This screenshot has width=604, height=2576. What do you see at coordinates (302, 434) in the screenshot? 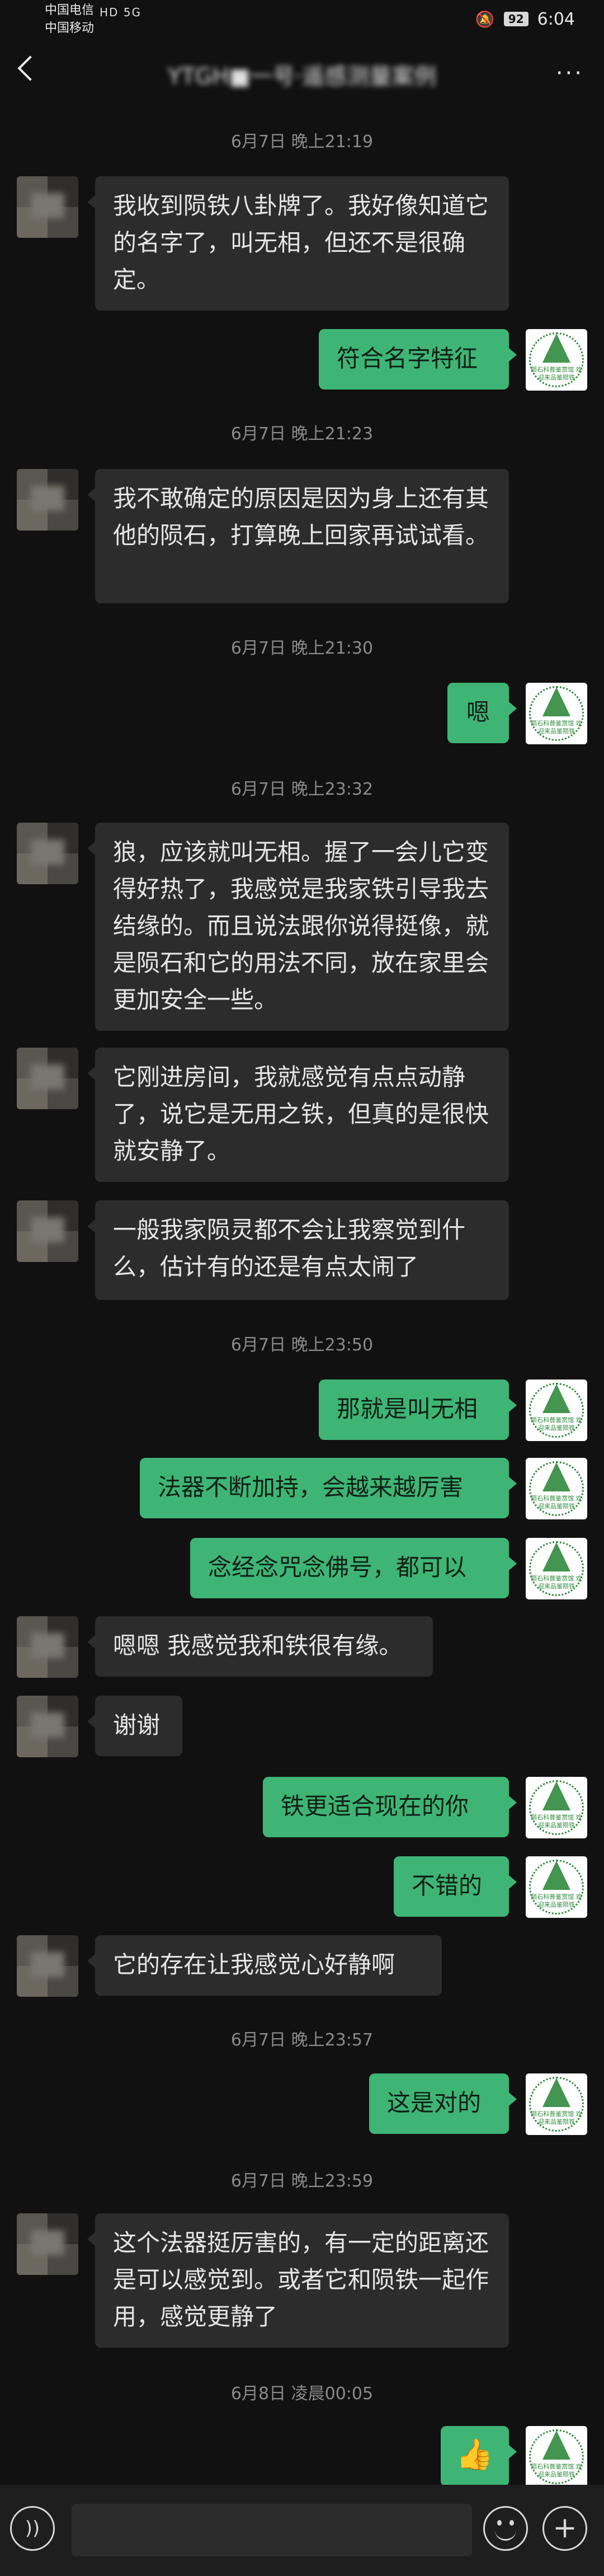
I see `timestamp: 6月7日 晚上21:23` at bounding box center [302, 434].